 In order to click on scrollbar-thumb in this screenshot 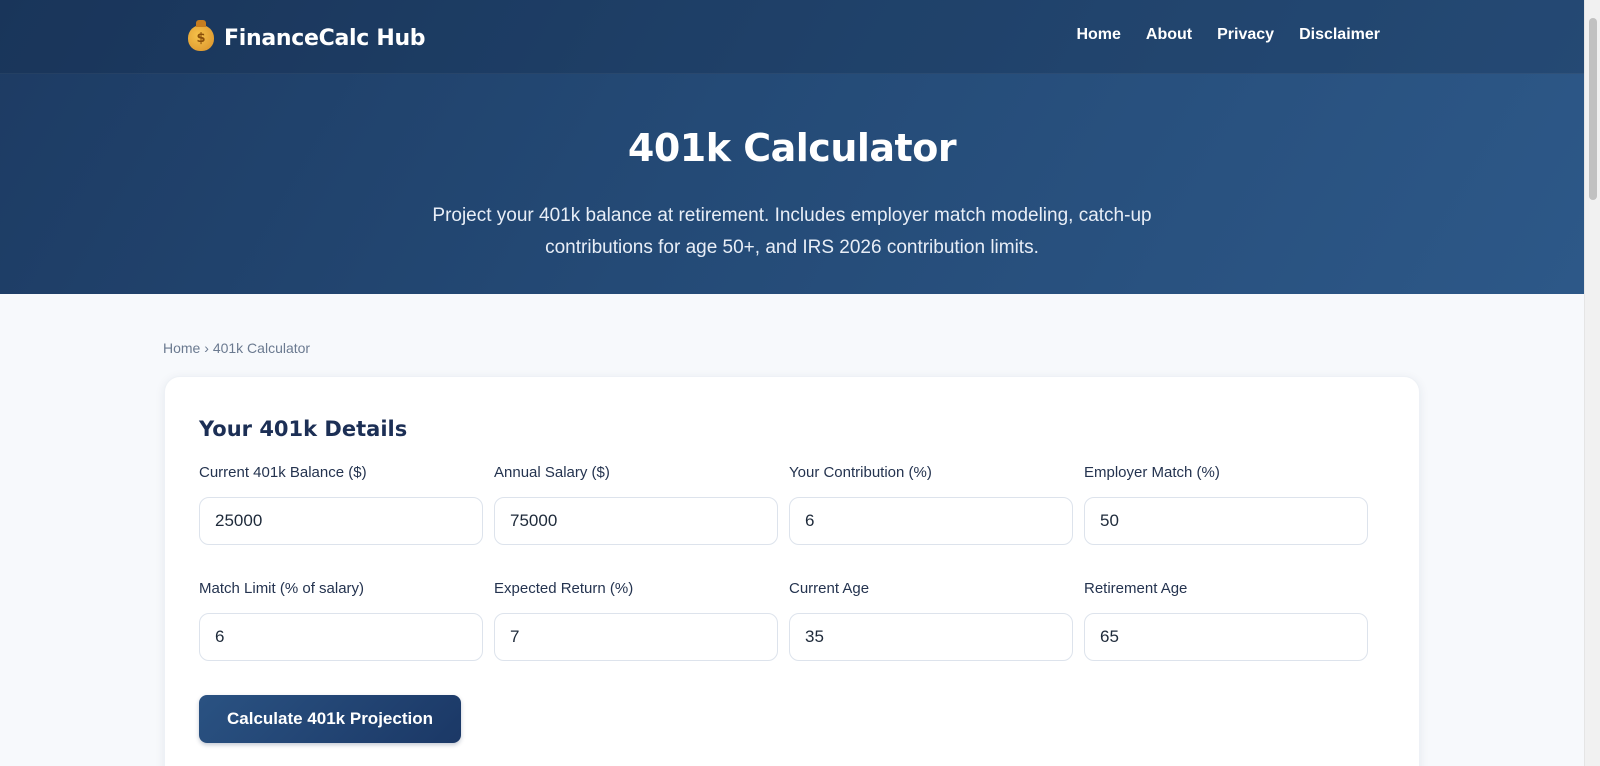, I will do `click(1593, 109)`.